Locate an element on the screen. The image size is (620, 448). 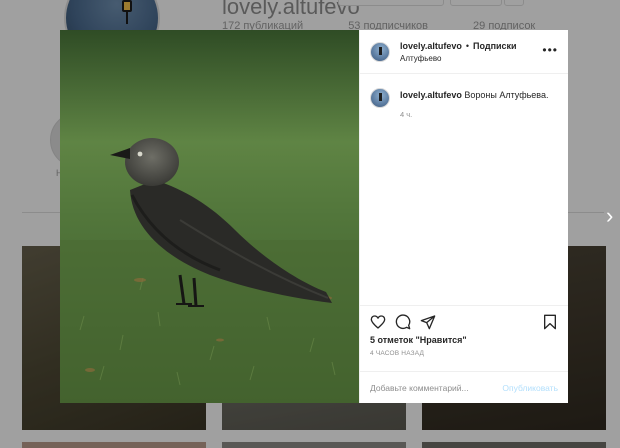
author-username: lovely.altufevo is located at coordinates (431, 46).